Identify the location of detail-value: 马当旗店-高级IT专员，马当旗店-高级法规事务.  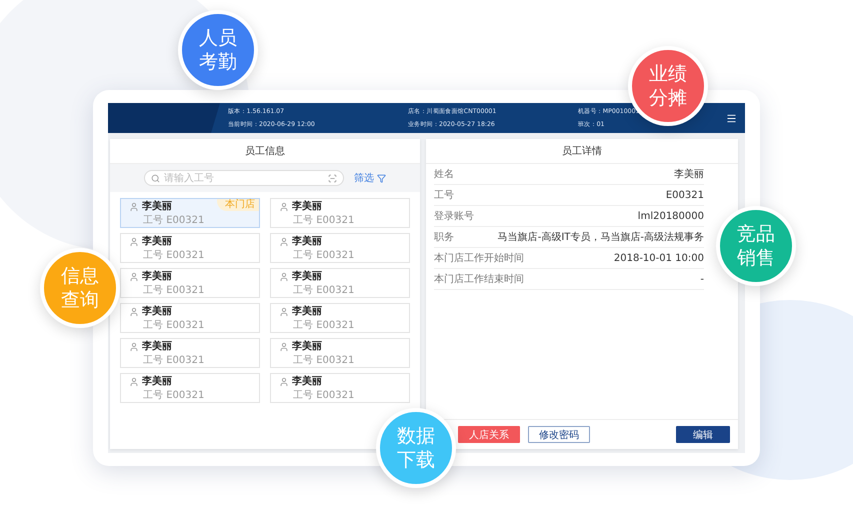
(601, 237).